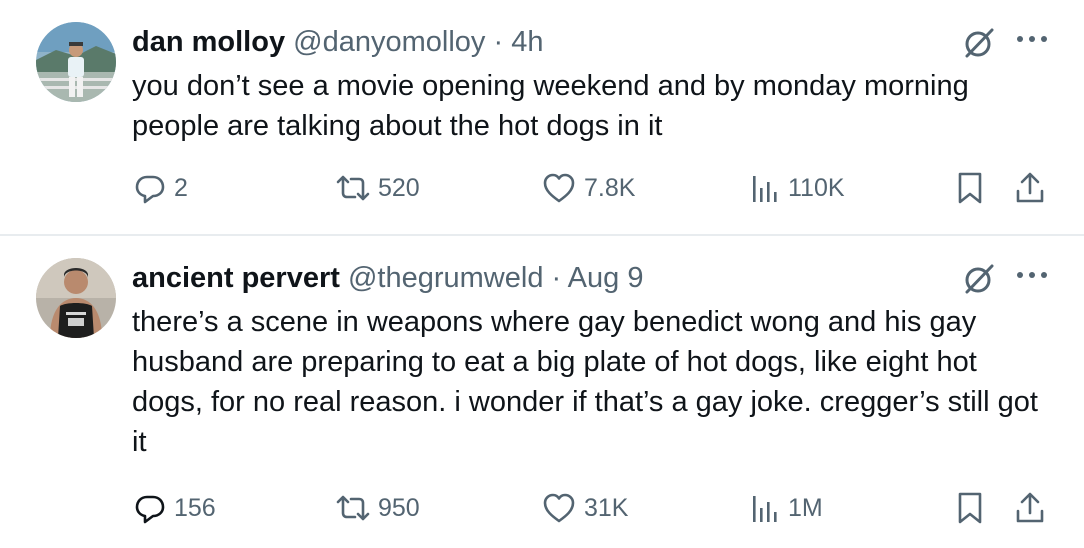 This screenshot has height=548, width=1084. Describe the element at coordinates (816, 187) in the screenshot. I see `views-count: 110K` at that location.